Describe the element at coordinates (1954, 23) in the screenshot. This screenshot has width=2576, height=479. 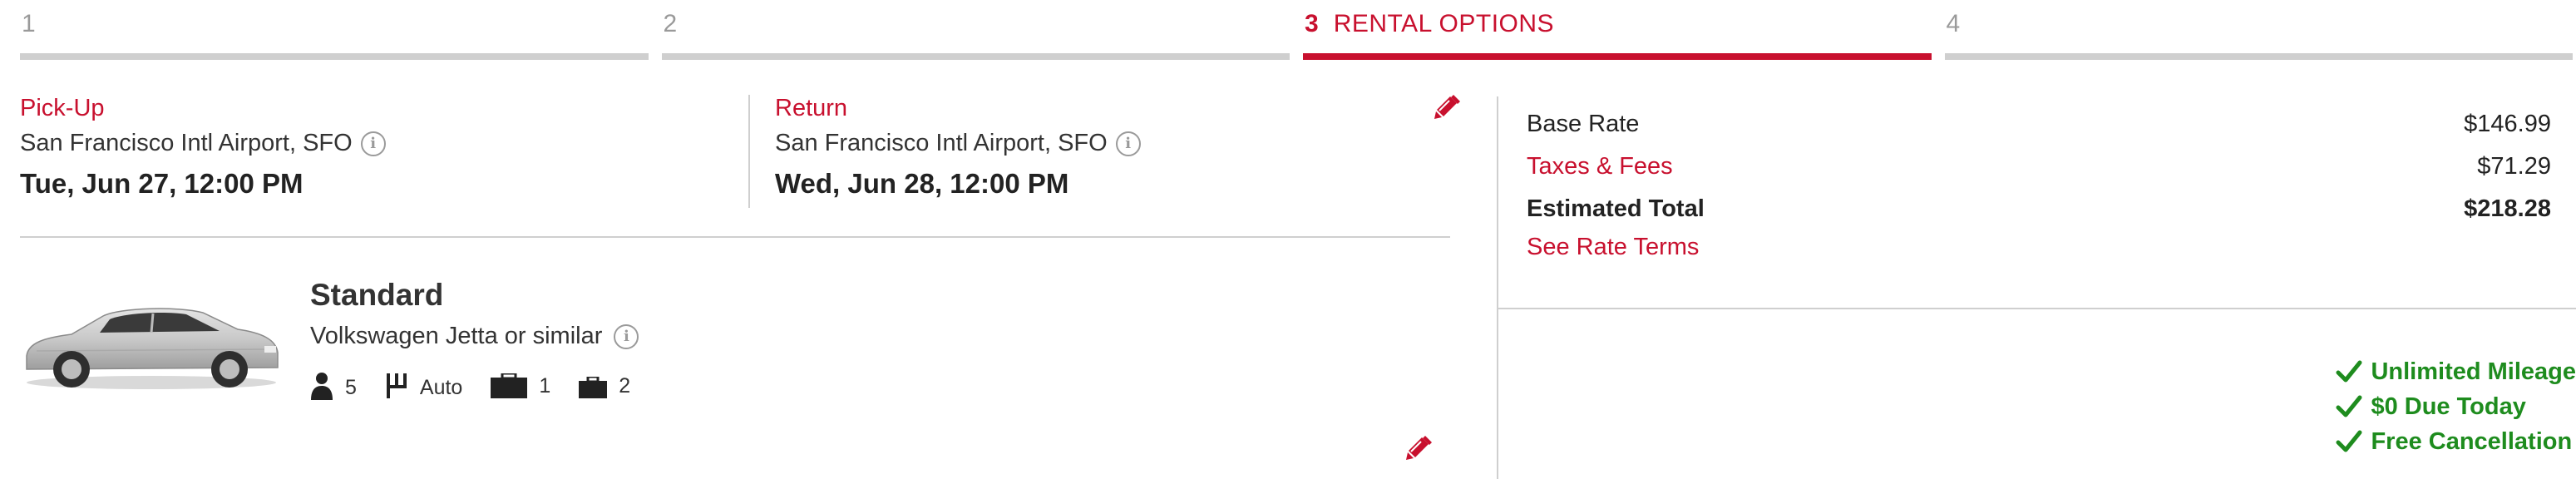
I see `step-number: 4` at that location.